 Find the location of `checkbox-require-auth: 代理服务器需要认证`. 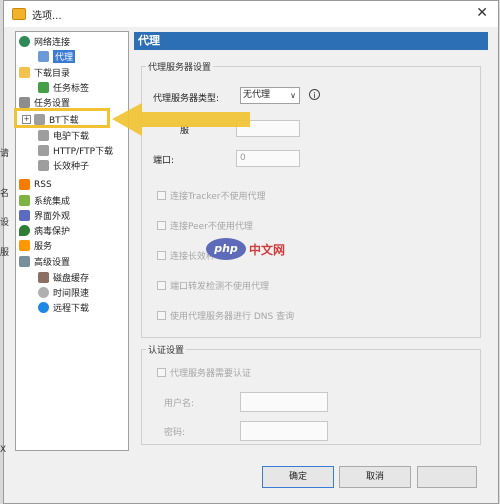

checkbox-require-auth: 代理服务器需要认证 is located at coordinates (204, 372).